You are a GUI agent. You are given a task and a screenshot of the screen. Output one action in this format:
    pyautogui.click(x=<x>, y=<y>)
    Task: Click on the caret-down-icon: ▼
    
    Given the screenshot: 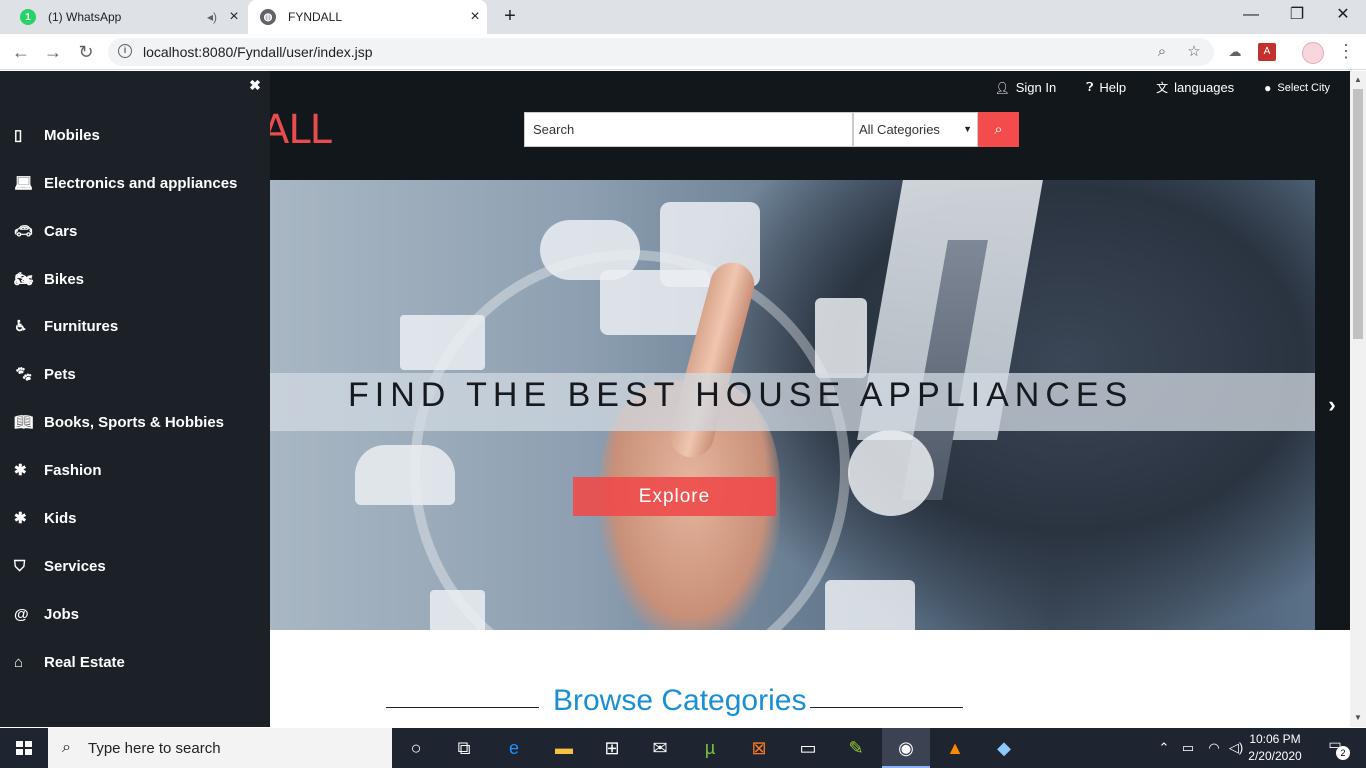 What is the action you would take?
    pyautogui.click(x=967, y=129)
    